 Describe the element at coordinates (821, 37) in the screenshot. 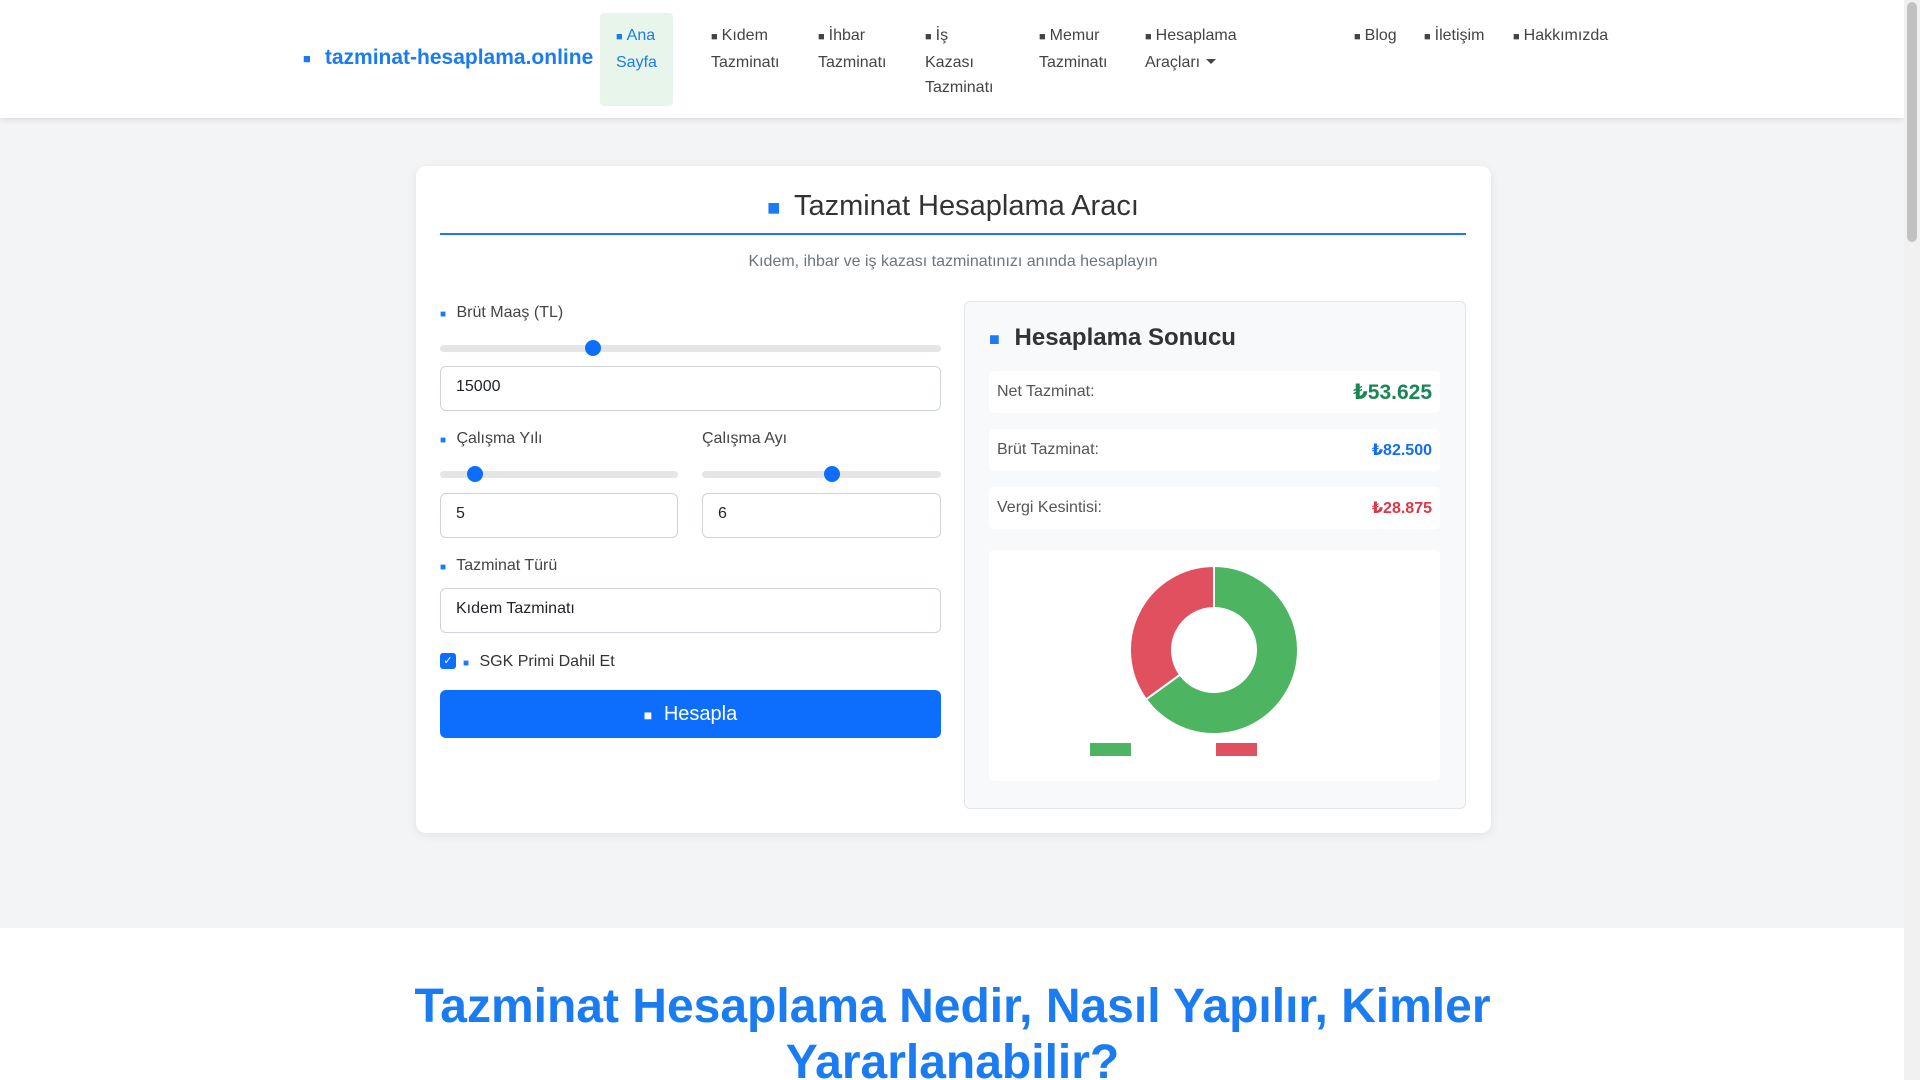

I see `bell-icon: ■` at that location.